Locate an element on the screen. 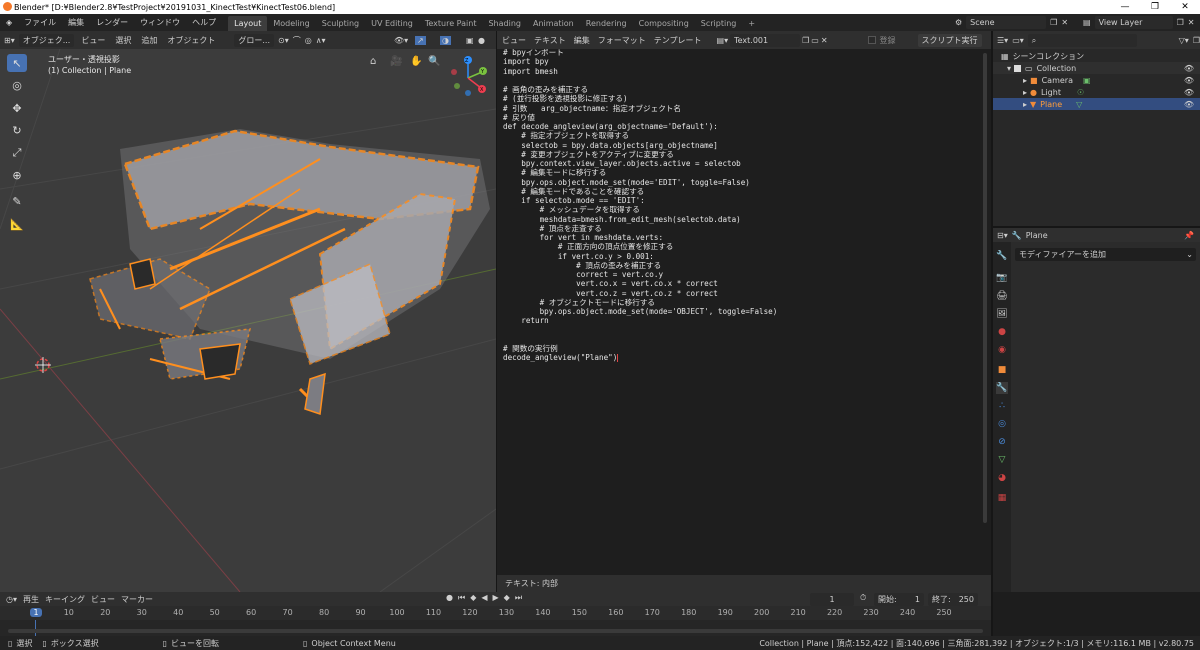 Image resolution: width=1200 pixels, height=650 pixels. text-menu-edit: 編集 is located at coordinates (582, 40).